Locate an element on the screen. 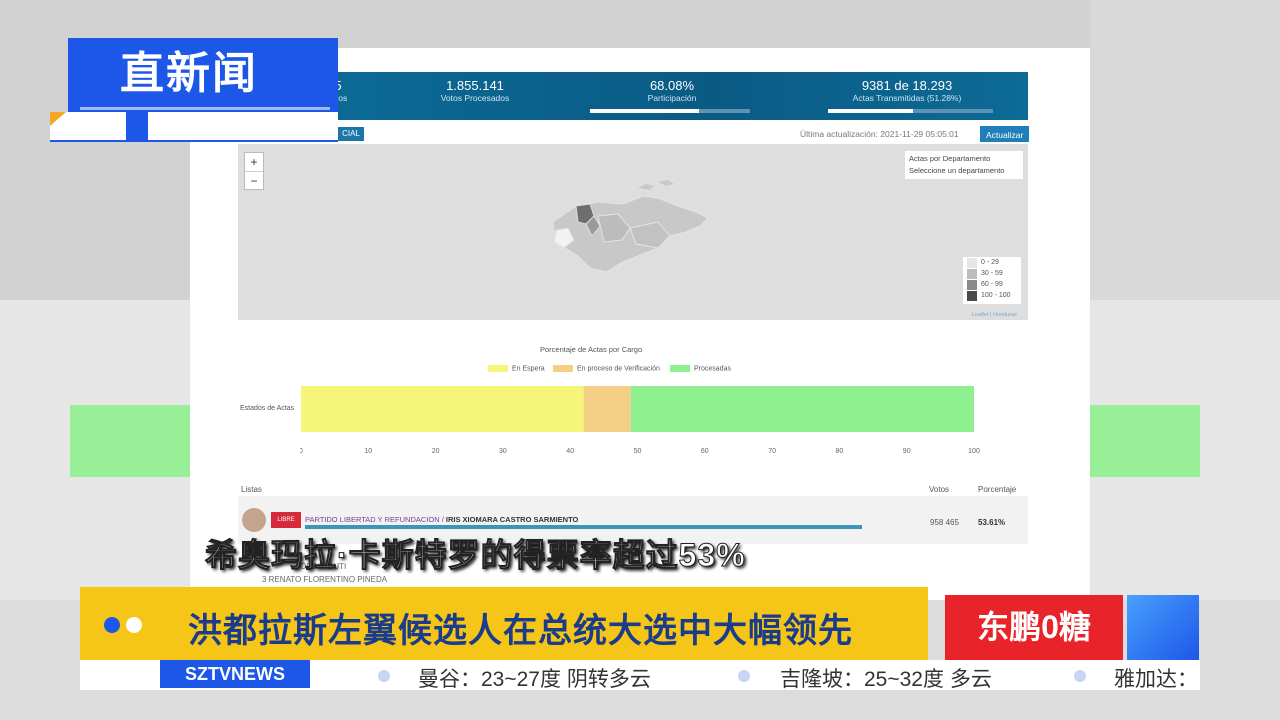 This screenshot has height=720, width=1280. tab-oficial: CIAL is located at coordinates (351, 134).